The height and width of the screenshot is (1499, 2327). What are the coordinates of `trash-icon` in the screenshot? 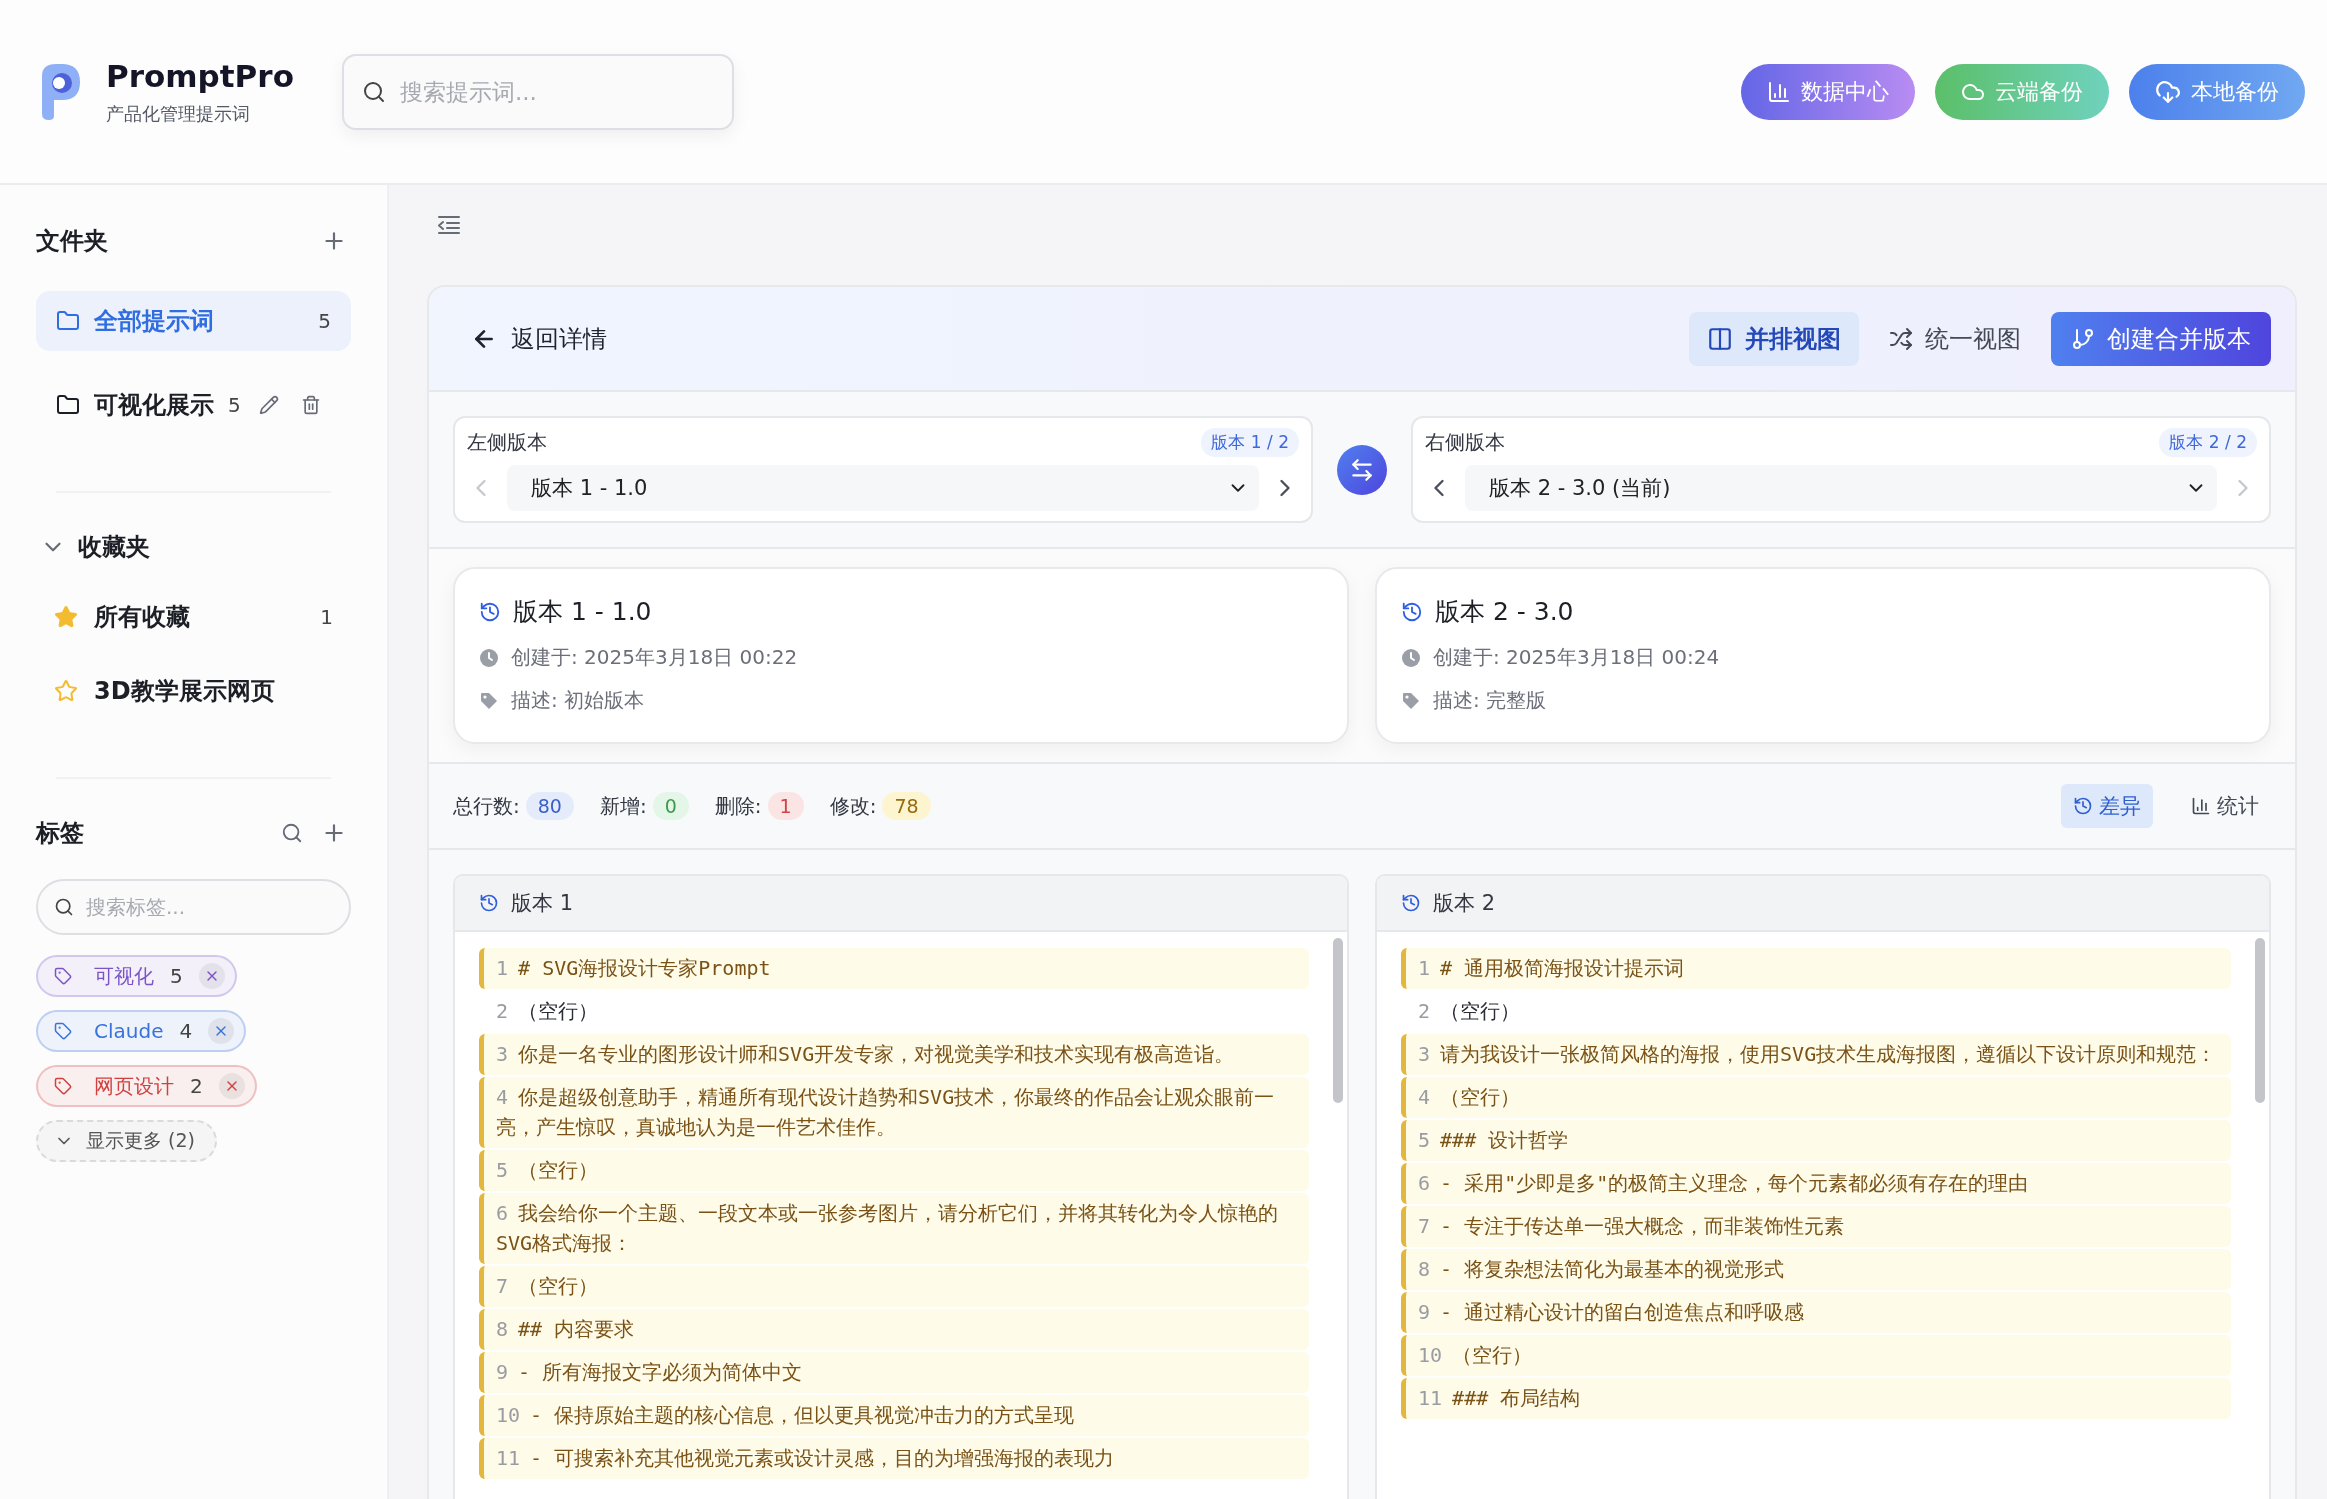 It's located at (310, 405).